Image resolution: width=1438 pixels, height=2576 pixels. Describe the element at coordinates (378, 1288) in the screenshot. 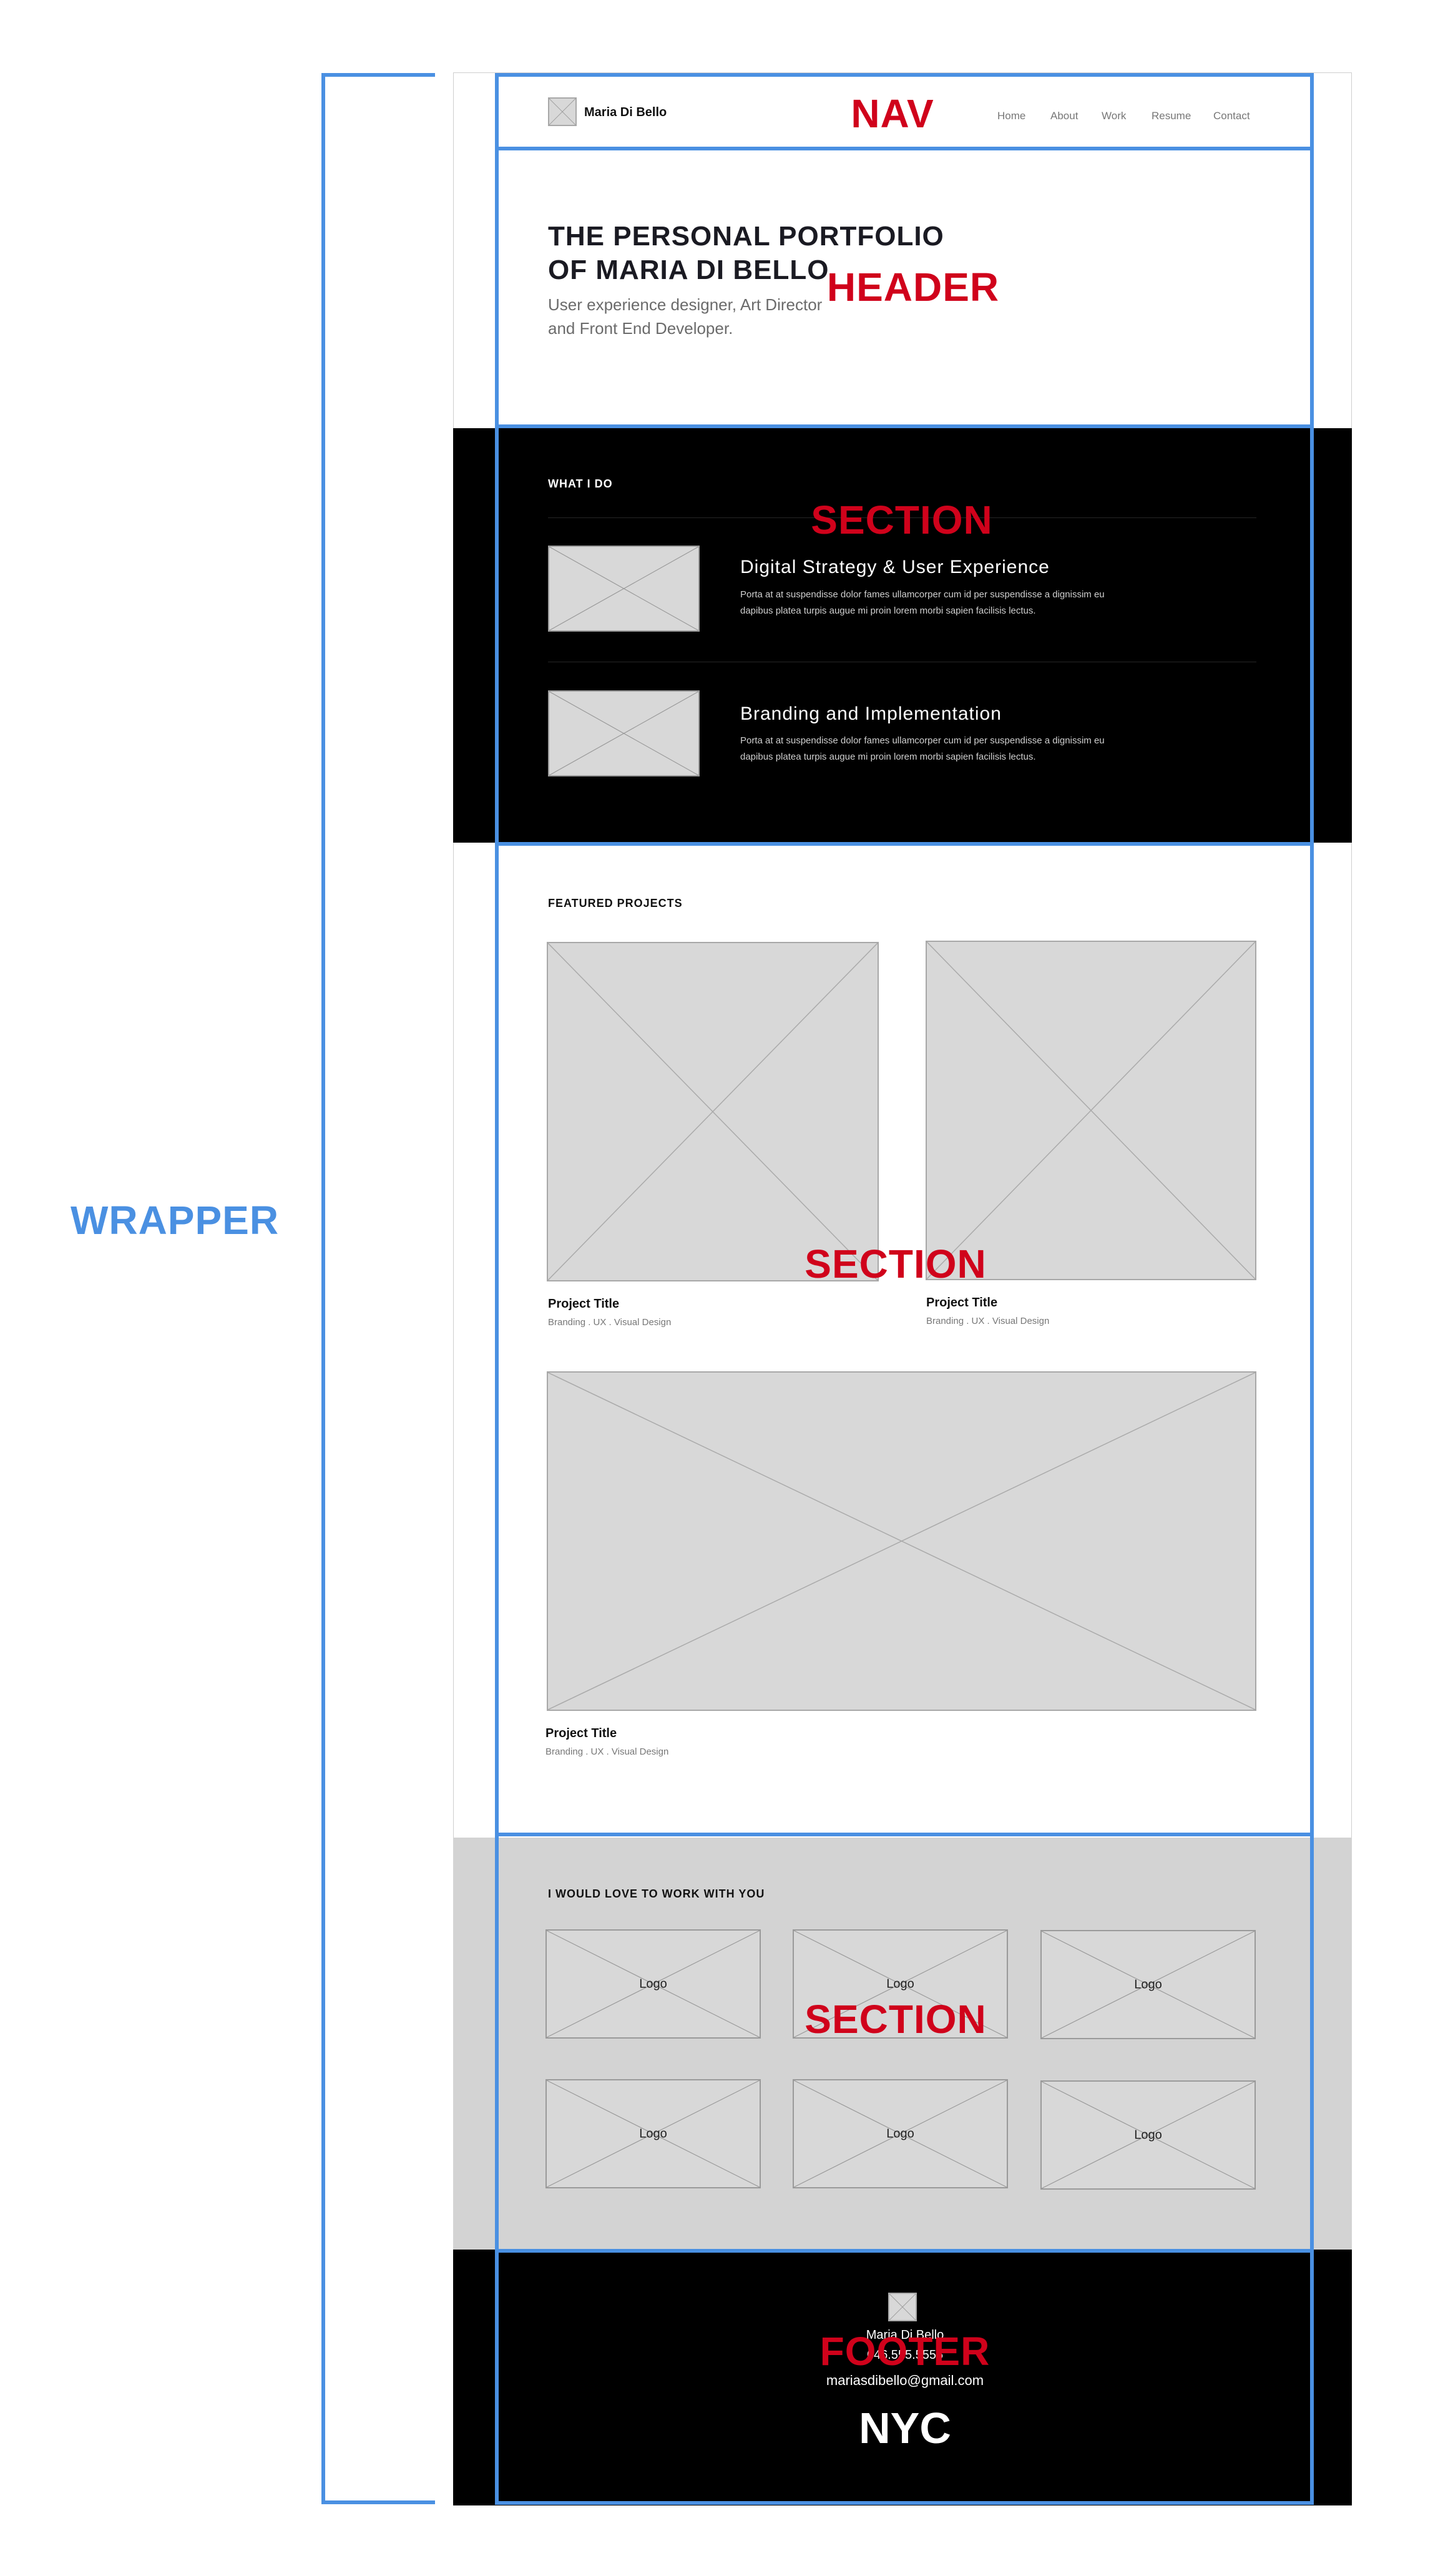

I see `wrapper-bracket` at that location.